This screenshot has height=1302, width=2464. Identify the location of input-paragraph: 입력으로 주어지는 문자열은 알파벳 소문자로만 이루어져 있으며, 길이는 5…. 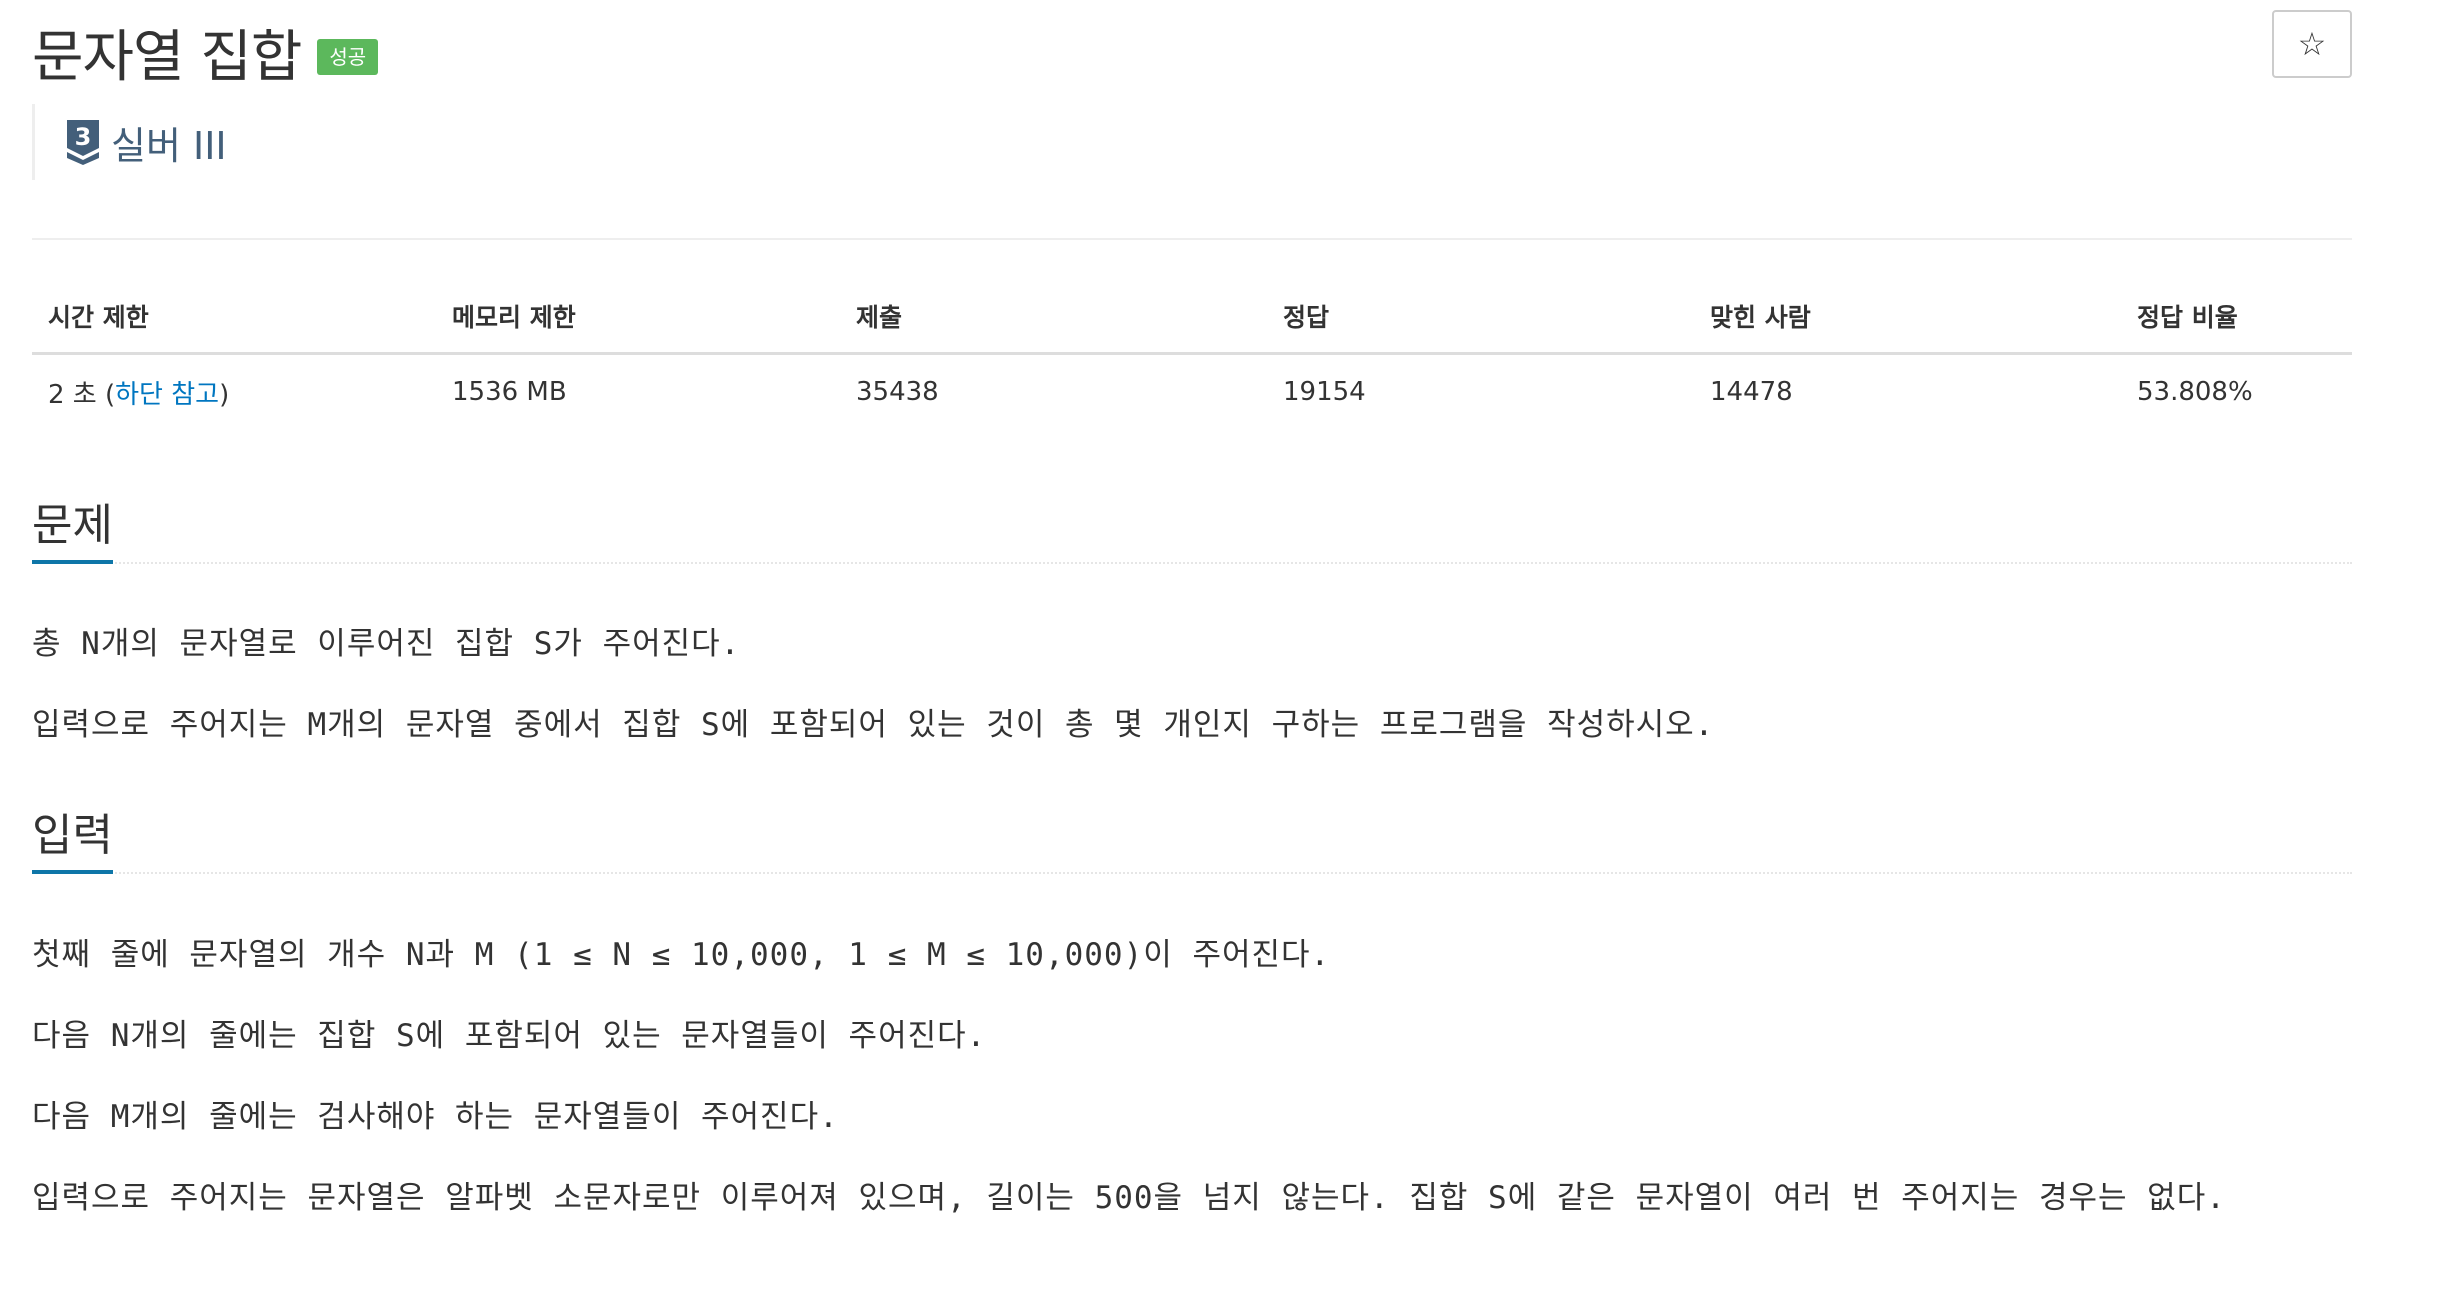
(1129, 1198).